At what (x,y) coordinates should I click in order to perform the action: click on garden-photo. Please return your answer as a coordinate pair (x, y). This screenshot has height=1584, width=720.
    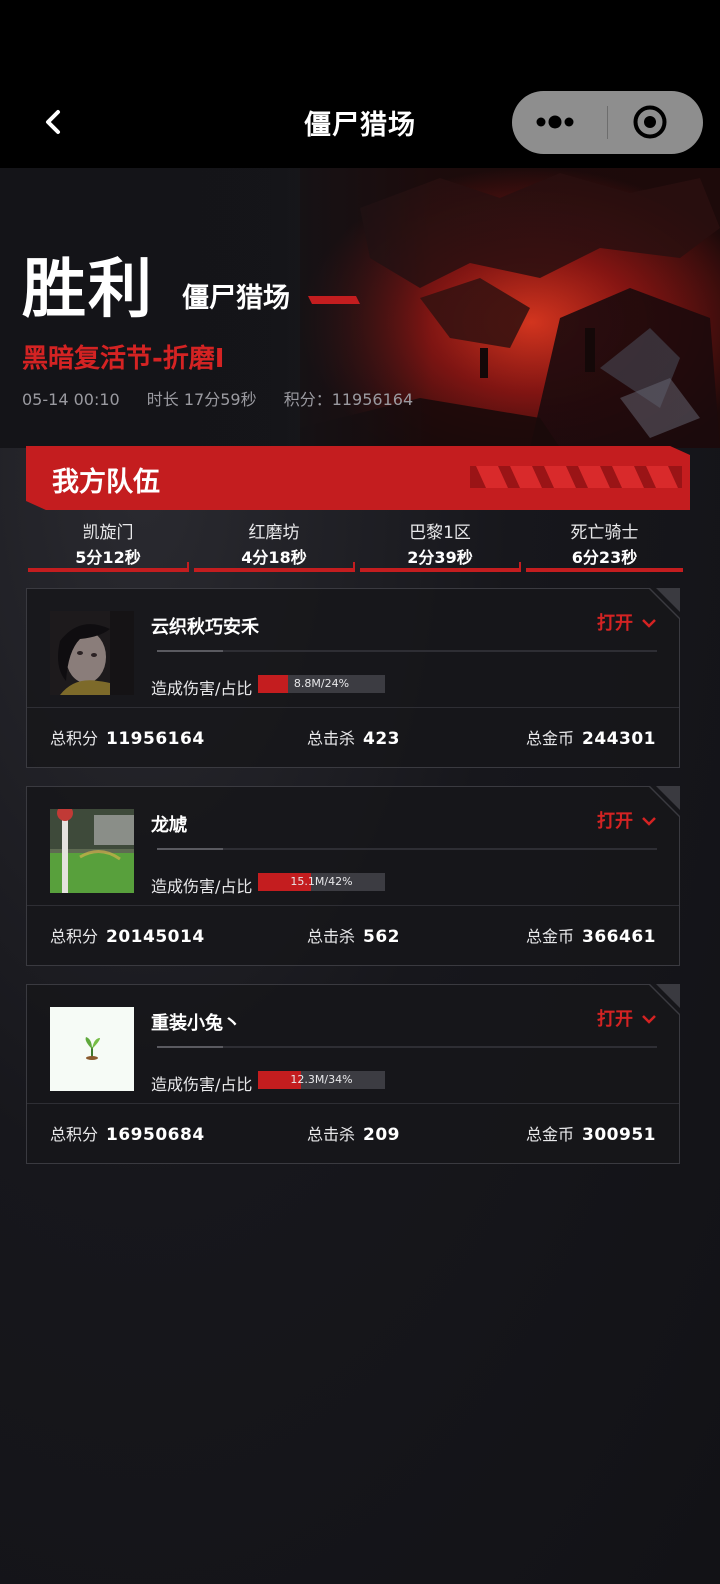
    Looking at the image, I should click on (92, 851).